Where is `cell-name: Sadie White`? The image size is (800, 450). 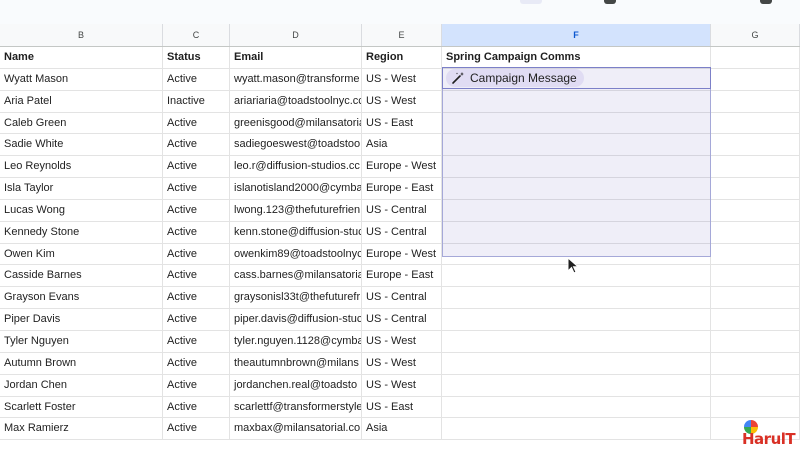 cell-name: Sadie White is located at coordinates (81, 145).